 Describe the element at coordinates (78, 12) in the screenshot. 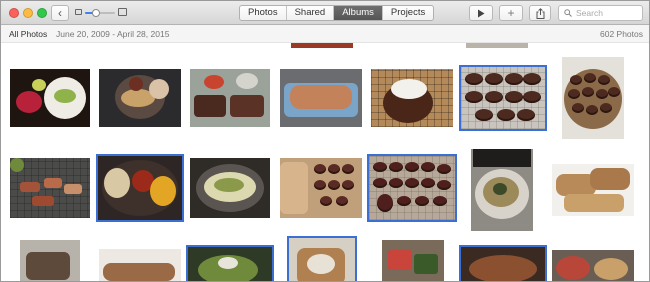

I see `small-thumbnail-icon` at that location.